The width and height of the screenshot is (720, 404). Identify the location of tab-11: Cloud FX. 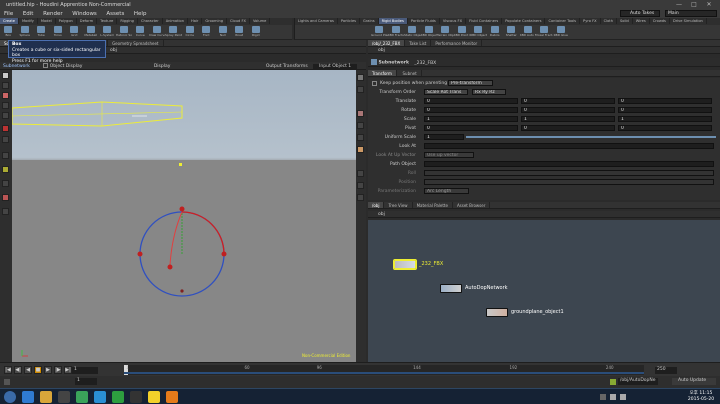
(238, 21).